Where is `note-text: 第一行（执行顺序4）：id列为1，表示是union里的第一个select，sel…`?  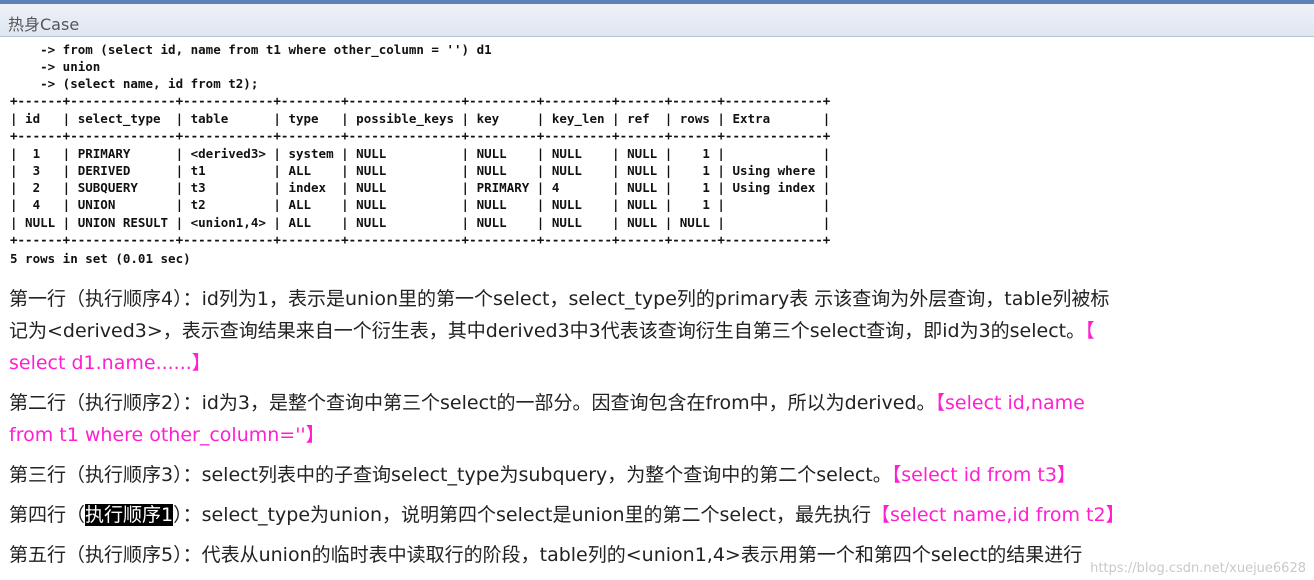 note-text: 第一行（执行顺序4）：id列为1，表示是union里的第一个select，sel… is located at coordinates (559, 299).